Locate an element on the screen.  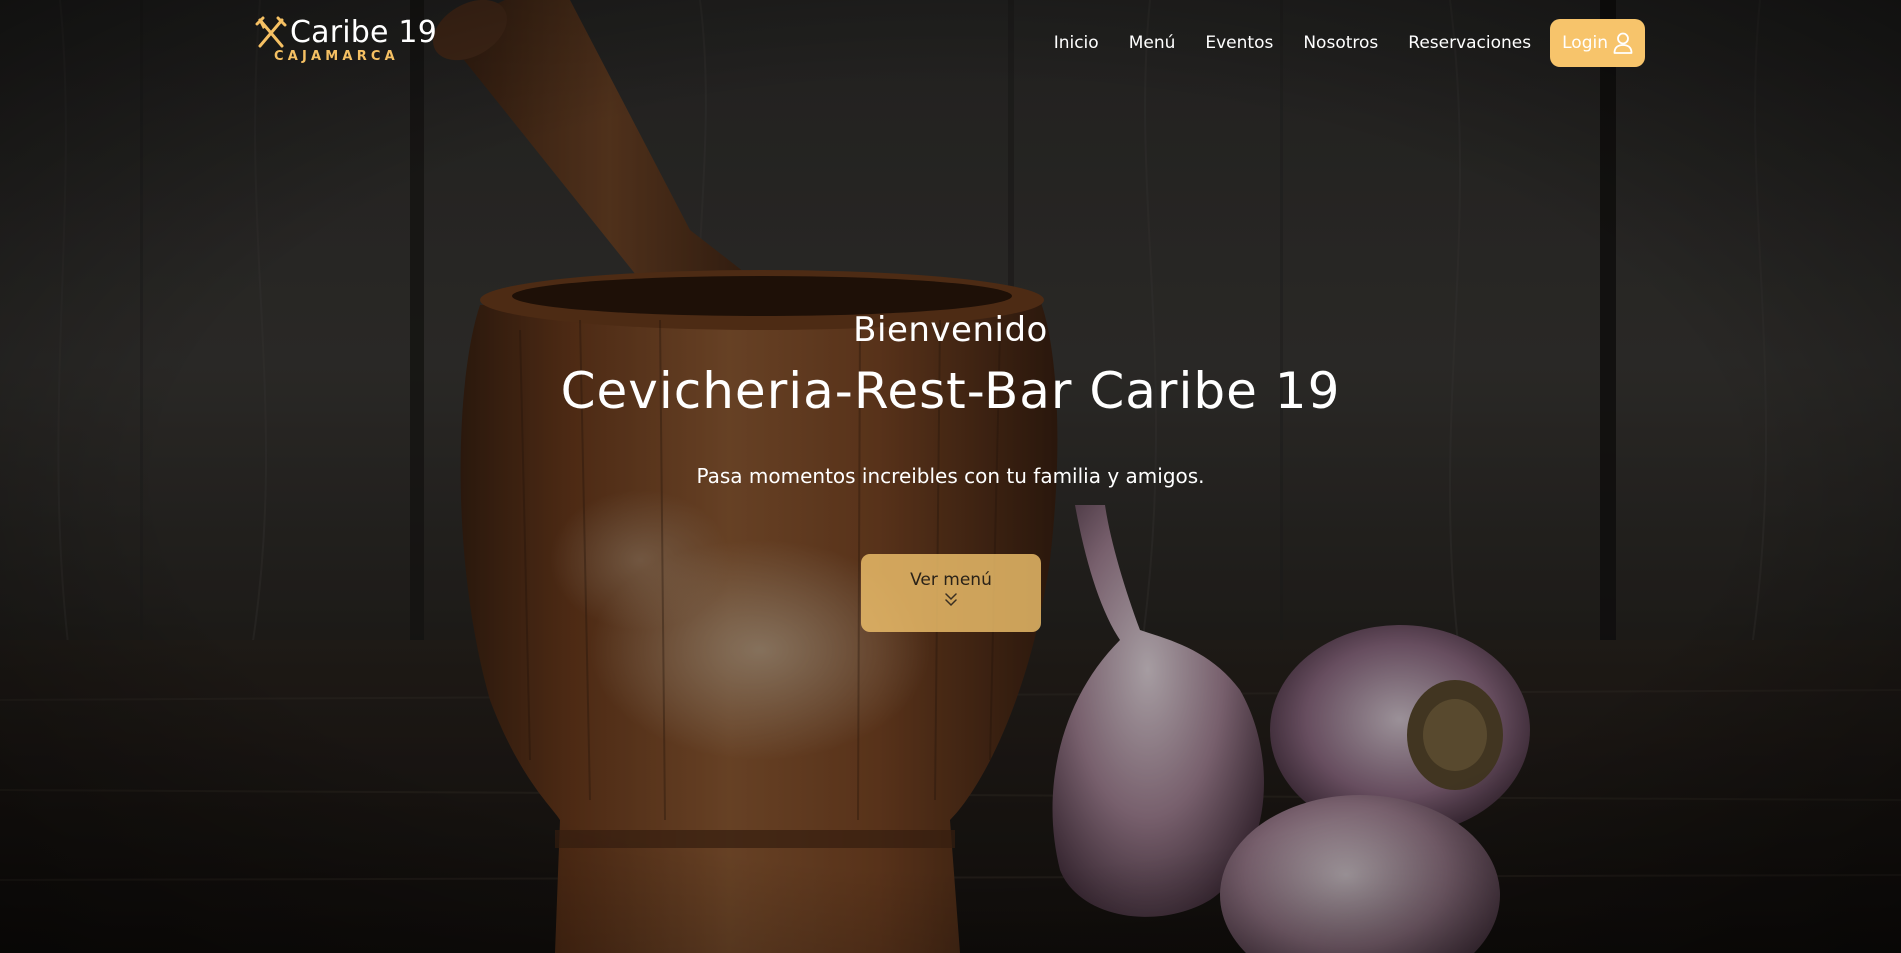
ver-menu-button: Ver menú is located at coordinates (951, 593).